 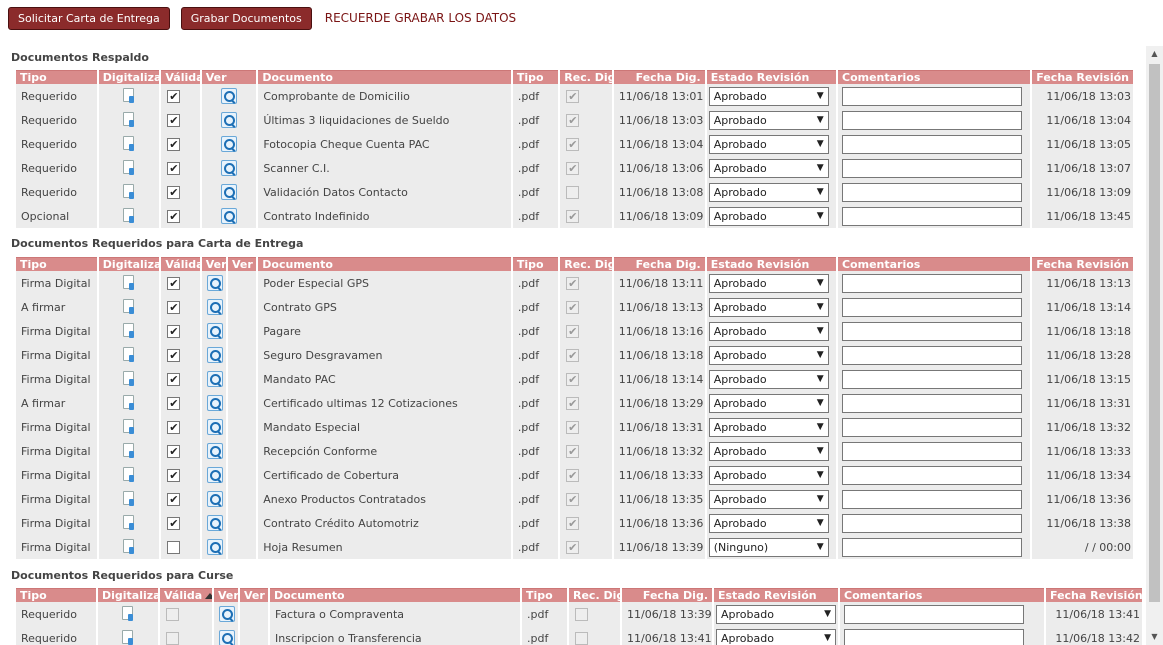 What do you see at coordinates (56, 77) in the screenshot?
I see `column-header-tipo: Tipo` at bounding box center [56, 77].